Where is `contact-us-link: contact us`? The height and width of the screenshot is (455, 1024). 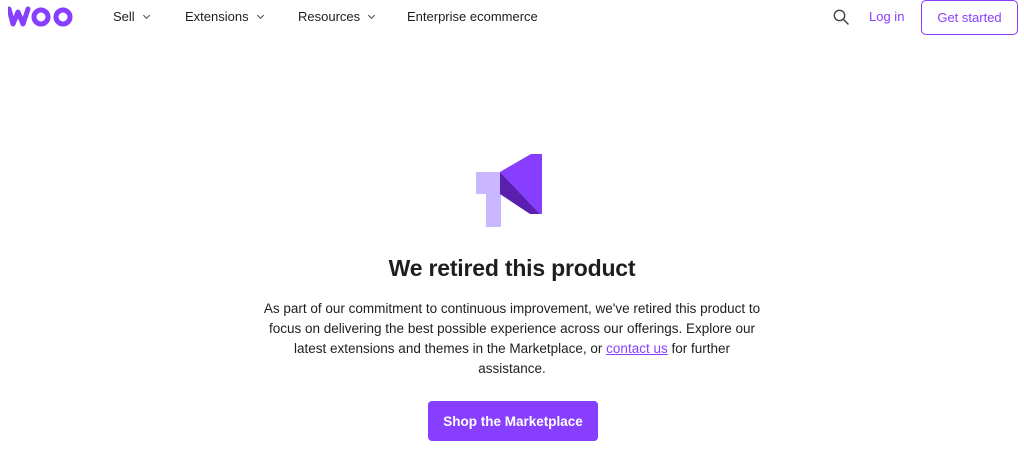 contact-us-link: contact us is located at coordinates (637, 348).